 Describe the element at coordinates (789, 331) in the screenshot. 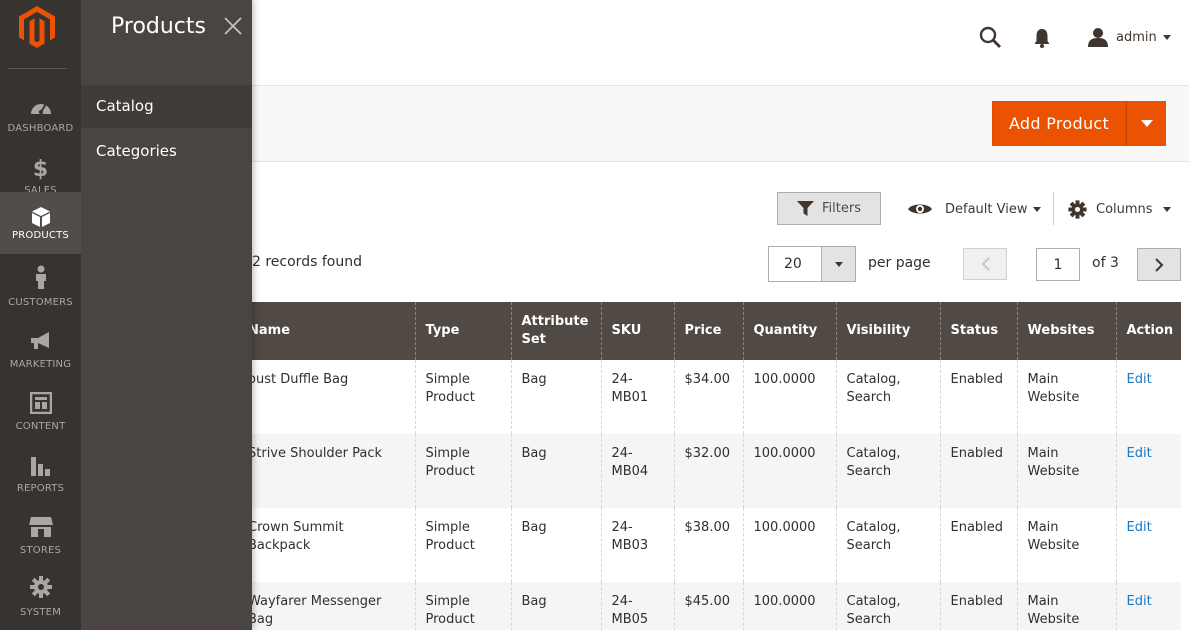

I see `column-header-quantity: Quantity` at that location.